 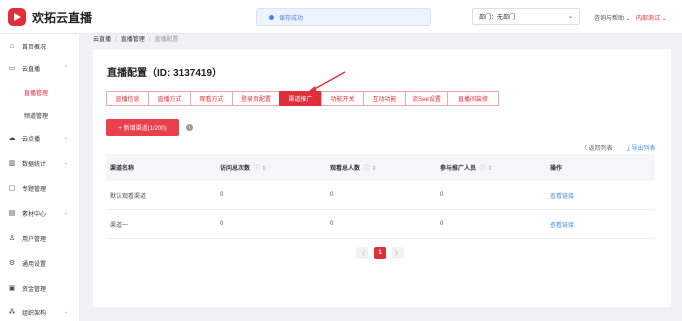 I want to click on stats-icon: ▥, so click(x=12, y=163).